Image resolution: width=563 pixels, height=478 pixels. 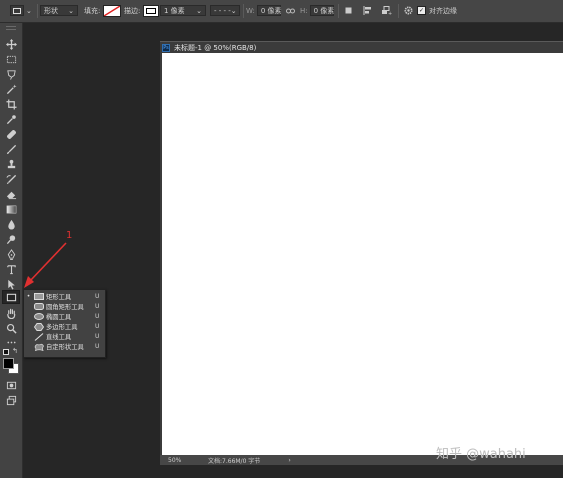 I want to click on height-label: H:, so click(x=304, y=10).